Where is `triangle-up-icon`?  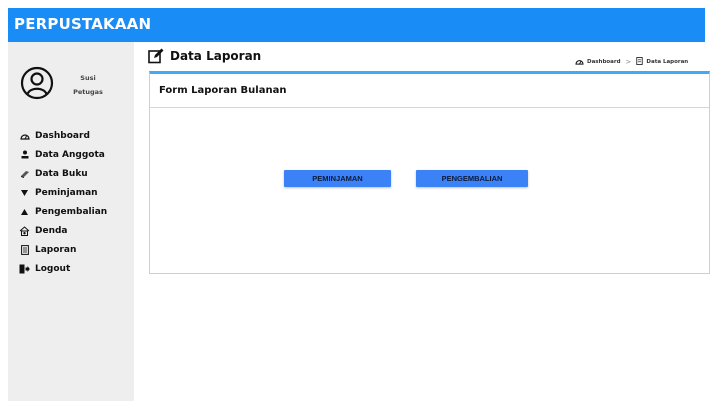 triangle-up-icon is located at coordinates (24, 211).